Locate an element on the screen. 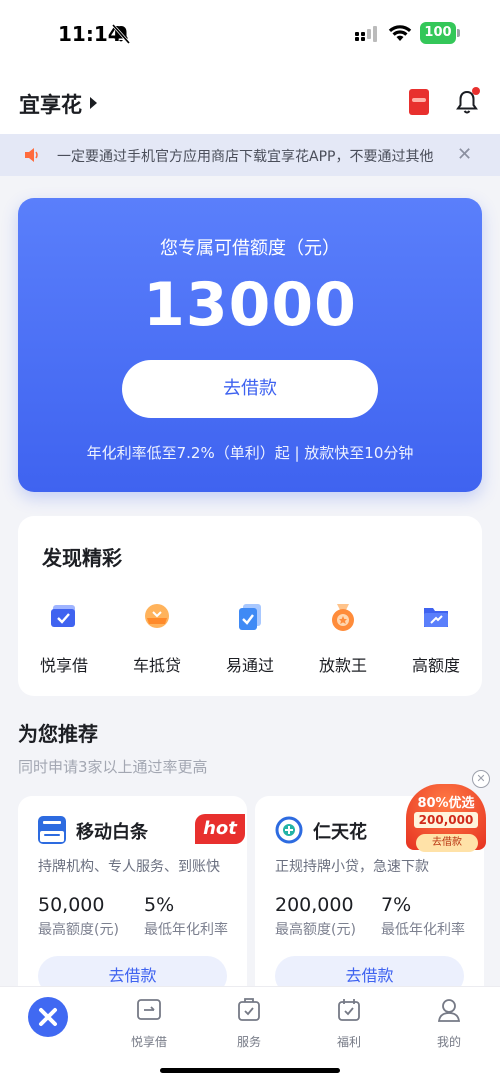 The image size is (500, 1084). home-logo-icon is located at coordinates (48, 1017).